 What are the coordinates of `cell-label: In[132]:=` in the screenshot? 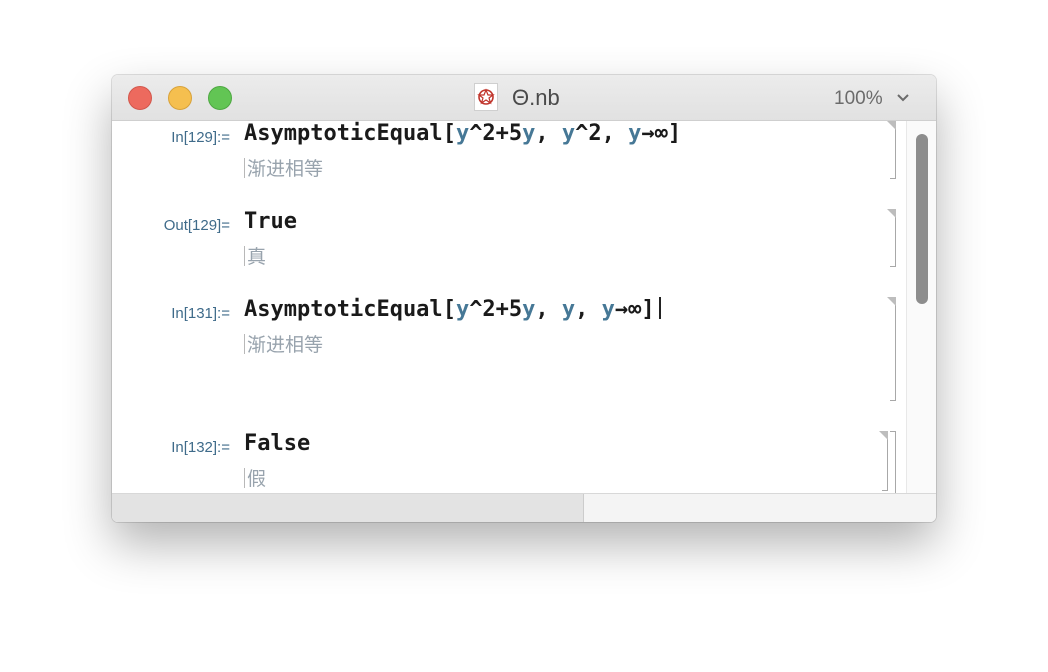 It's located at (200, 447).